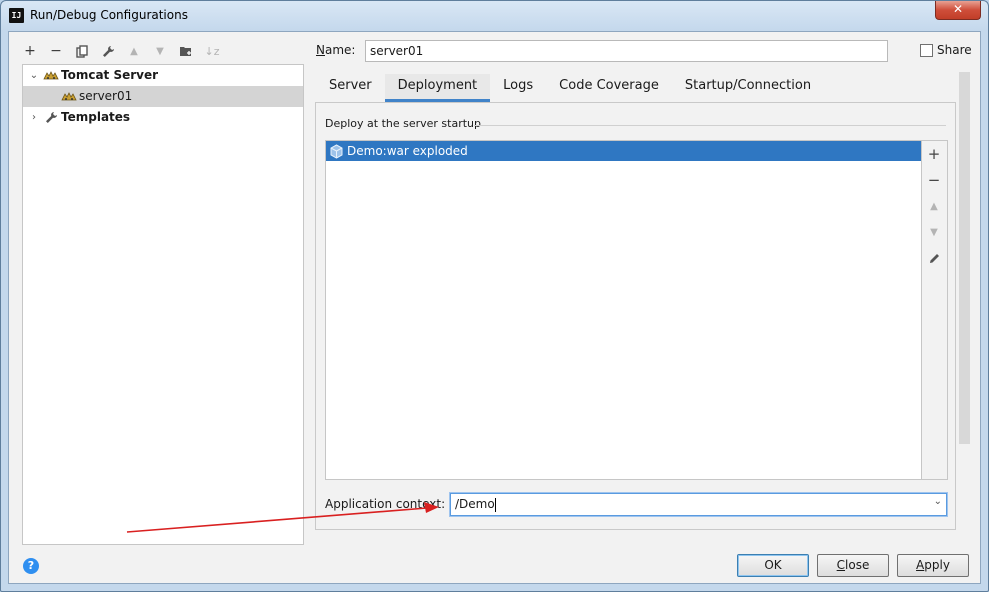  I want to click on vertical-scrollbar, so click(964, 258).